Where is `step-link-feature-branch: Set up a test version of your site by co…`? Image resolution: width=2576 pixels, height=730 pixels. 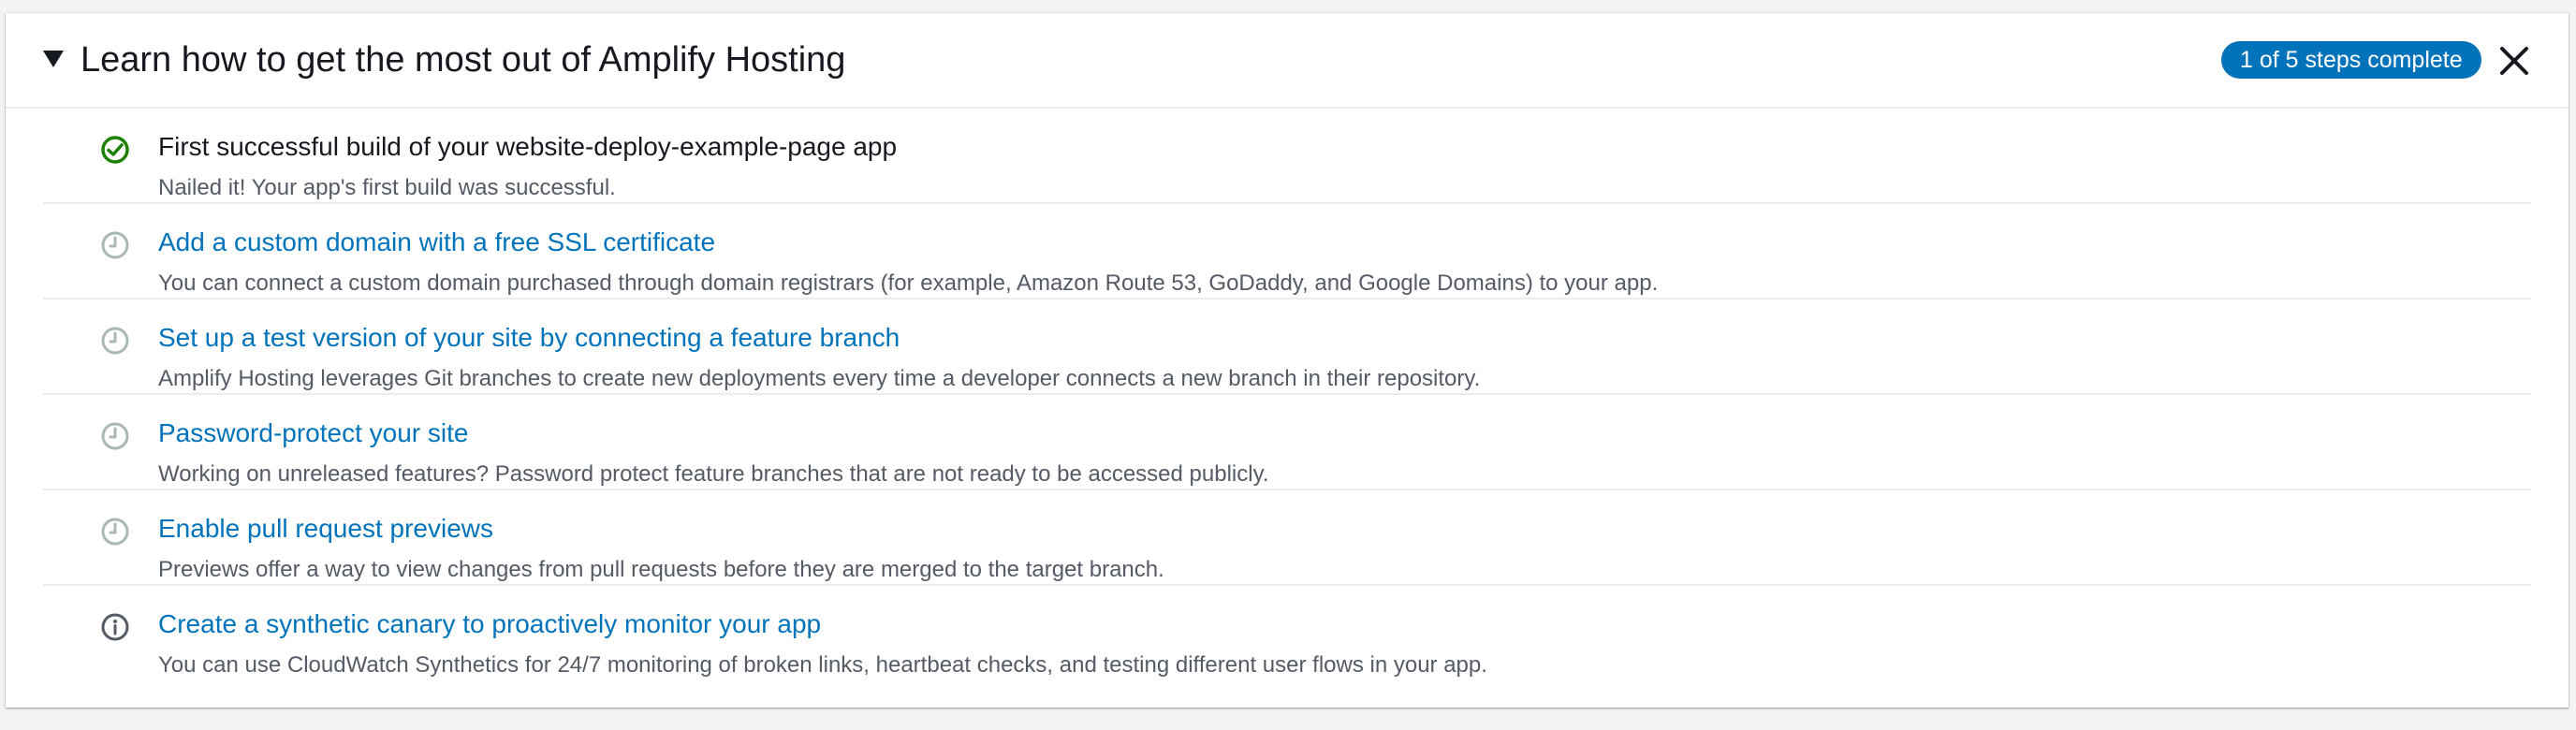 step-link-feature-branch: Set up a test version of your site by co… is located at coordinates (529, 338).